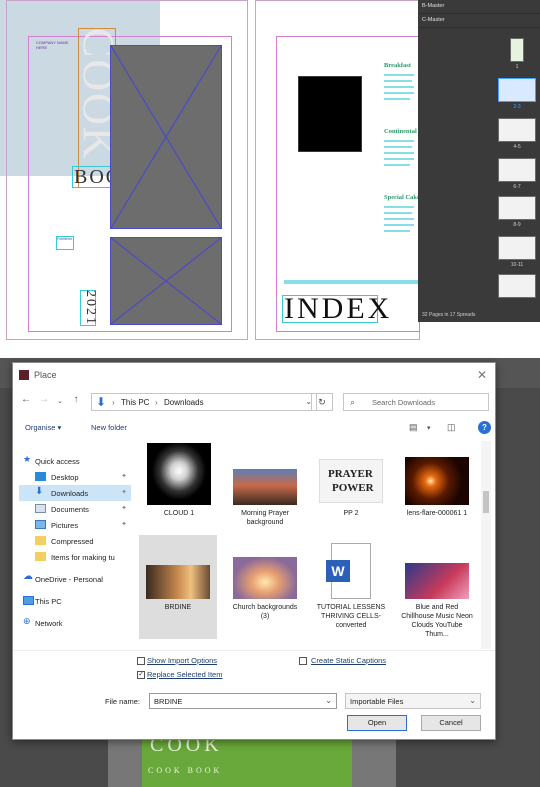 The width and height of the screenshot is (540, 787). Describe the element at coordinates (185, 770) in the screenshot. I see `cover-preview-subtitle: COOK BOOK` at that location.